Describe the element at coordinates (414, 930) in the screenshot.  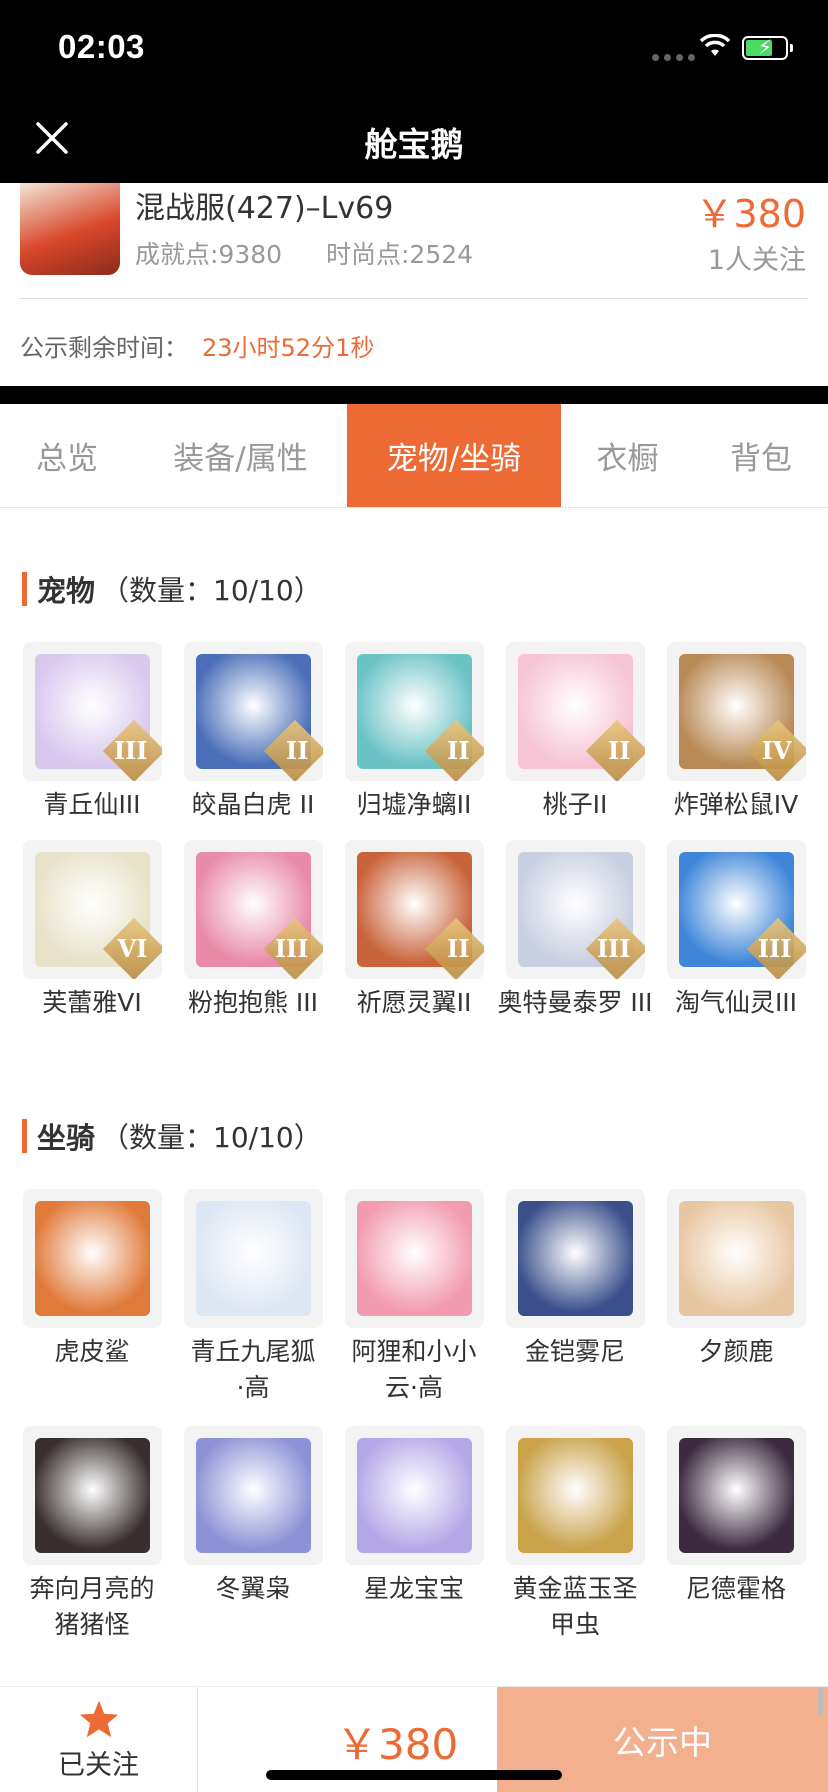
I see `pet-item: II 祈愿灵翼II` at that location.